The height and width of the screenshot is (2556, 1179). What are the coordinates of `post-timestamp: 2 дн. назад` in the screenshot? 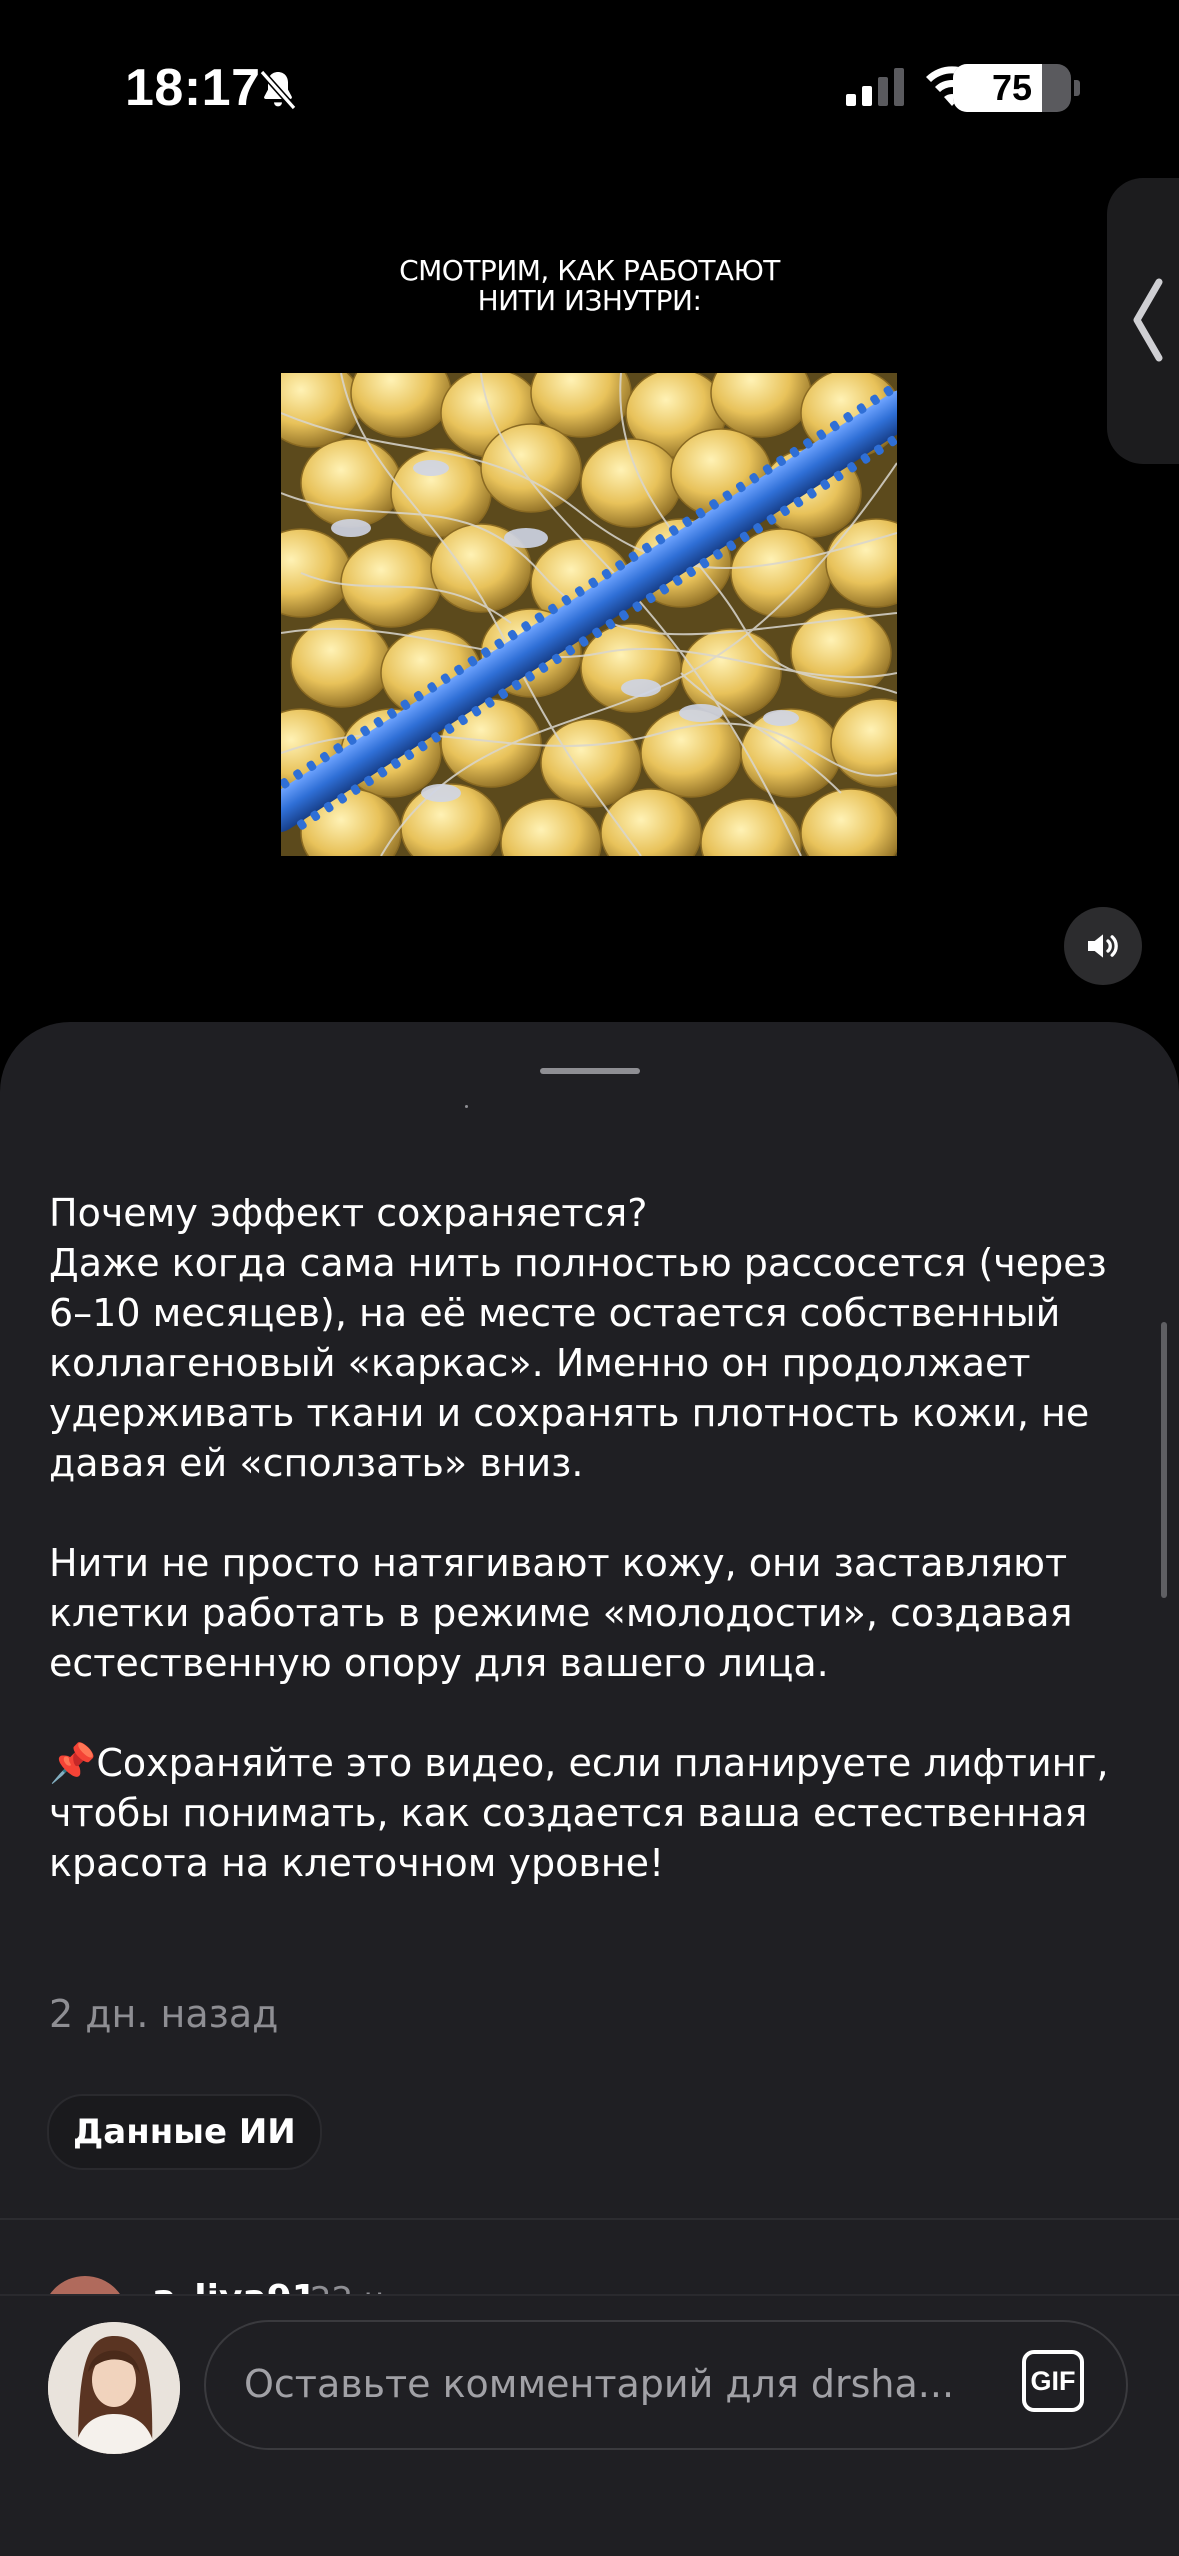 It's located at (164, 2014).